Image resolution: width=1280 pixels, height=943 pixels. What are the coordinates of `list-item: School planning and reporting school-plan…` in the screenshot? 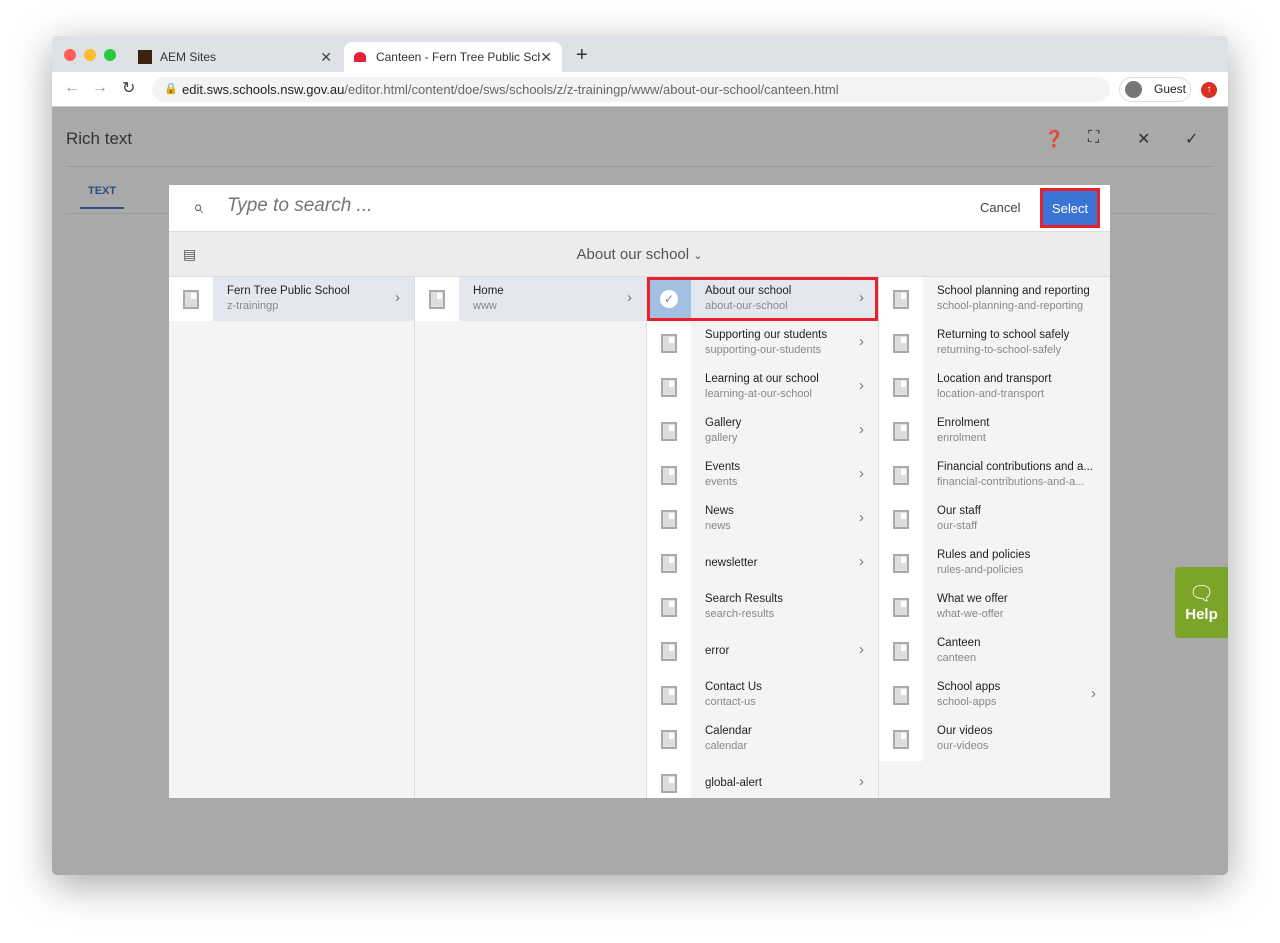 It's located at (994, 299).